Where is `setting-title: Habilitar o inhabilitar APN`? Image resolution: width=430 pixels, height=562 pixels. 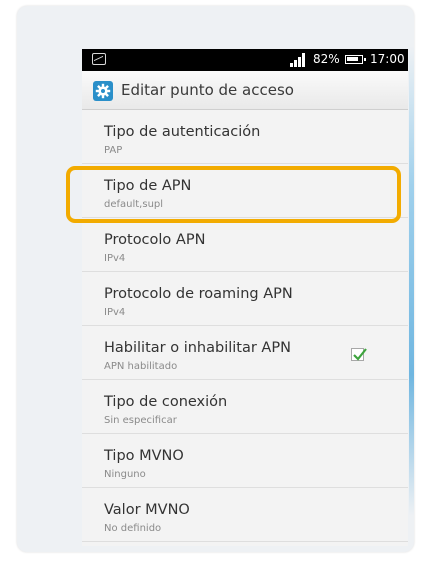 setting-title: Habilitar o inhabilitar APN is located at coordinates (197, 348).